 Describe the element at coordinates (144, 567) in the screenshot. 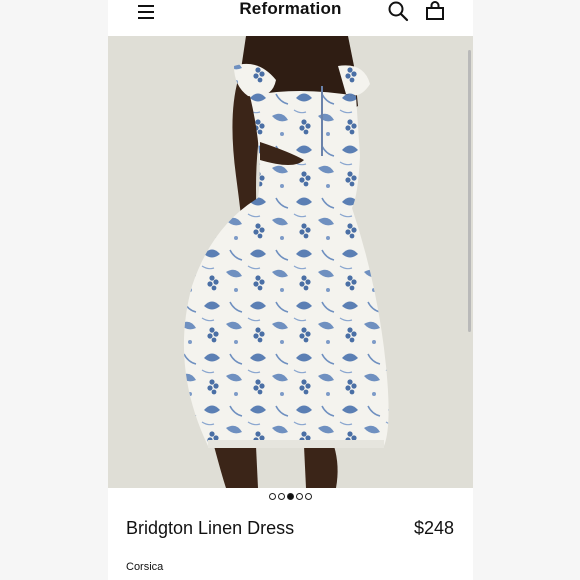

I see `product-color-name: Corsica` at that location.